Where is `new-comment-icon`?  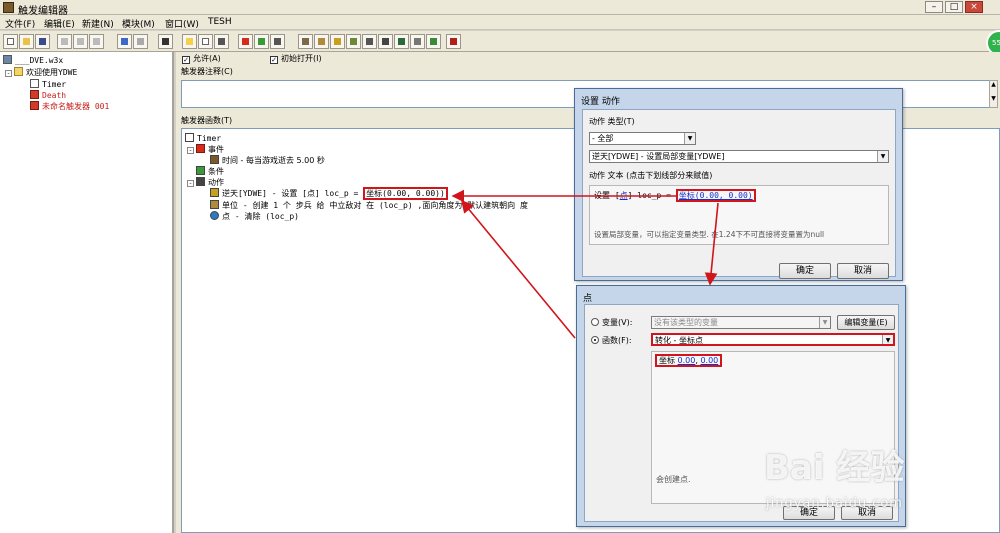
new-comment-icon is located at coordinates (221, 41).